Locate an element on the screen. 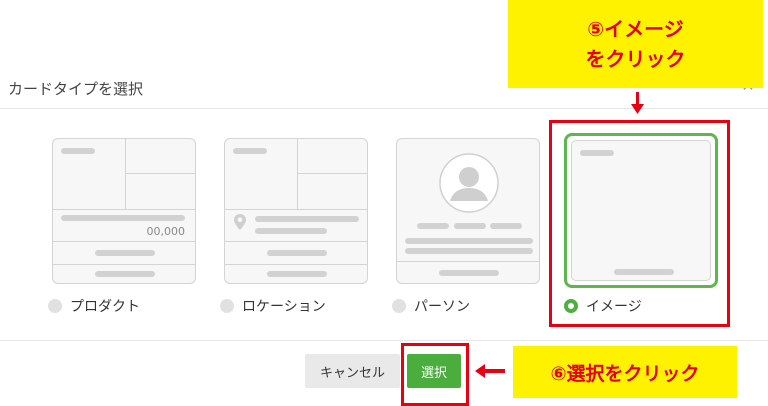 This screenshot has height=406, width=768. radio-person: パーソン is located at coordinates (431, 306).